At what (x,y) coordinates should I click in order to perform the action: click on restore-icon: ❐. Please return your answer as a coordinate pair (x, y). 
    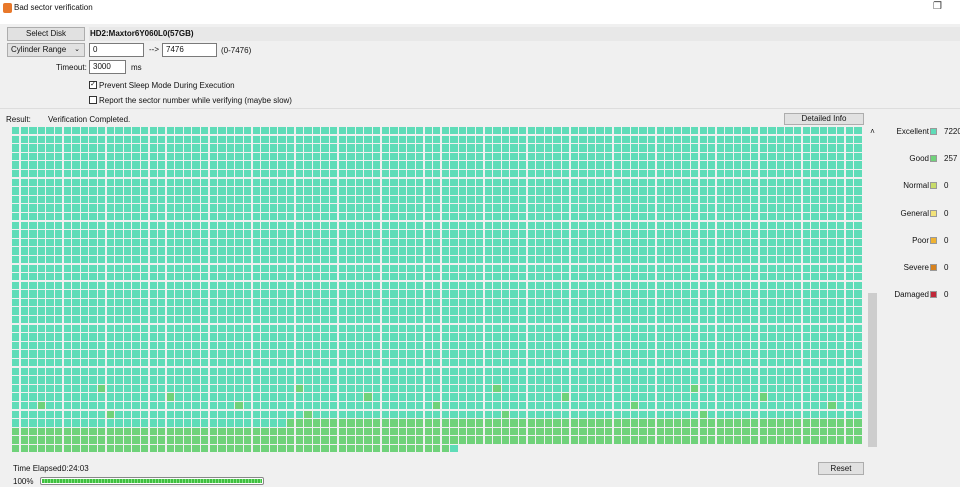
    Looking at the image, I should click on (937, 6).